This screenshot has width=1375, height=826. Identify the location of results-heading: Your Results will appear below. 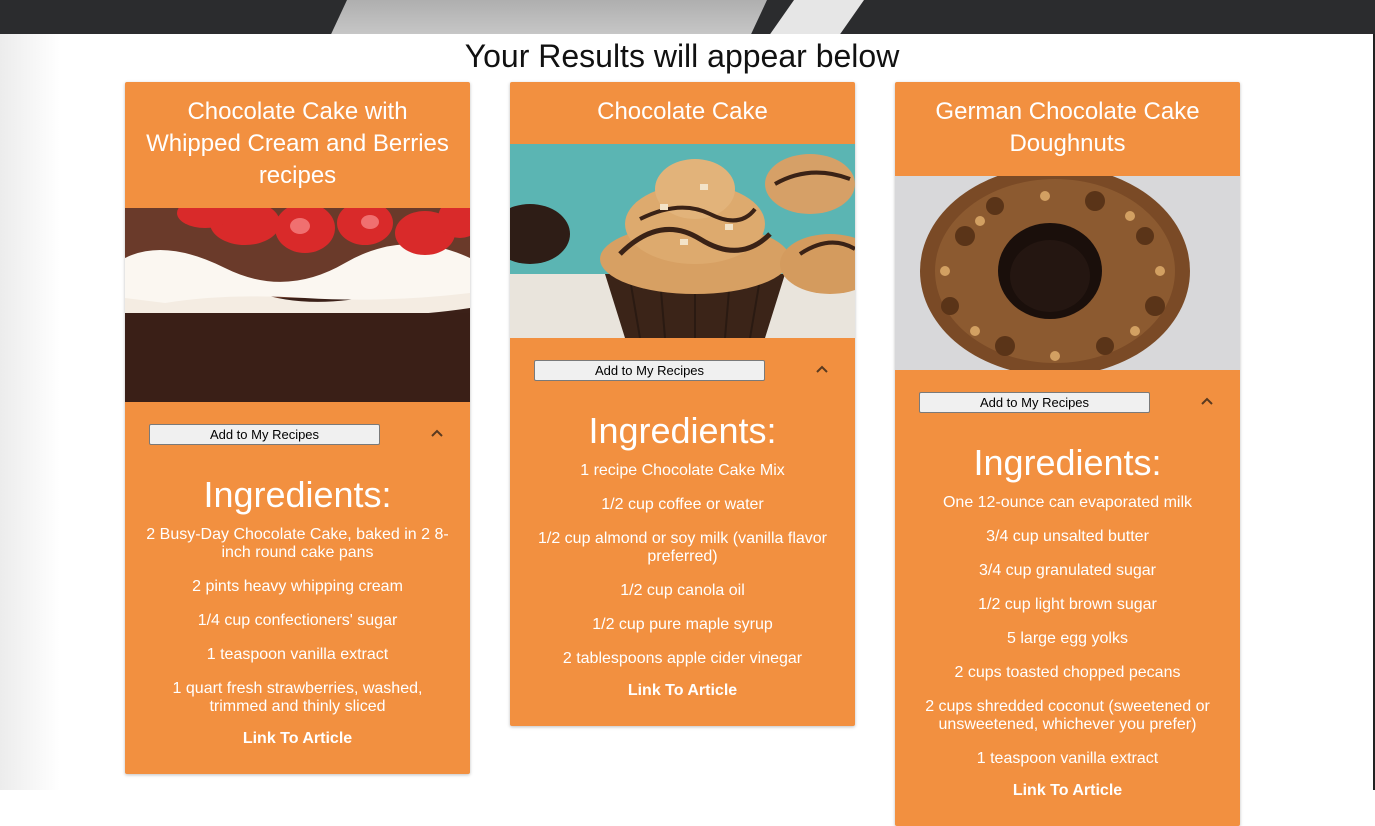
(682, 56).